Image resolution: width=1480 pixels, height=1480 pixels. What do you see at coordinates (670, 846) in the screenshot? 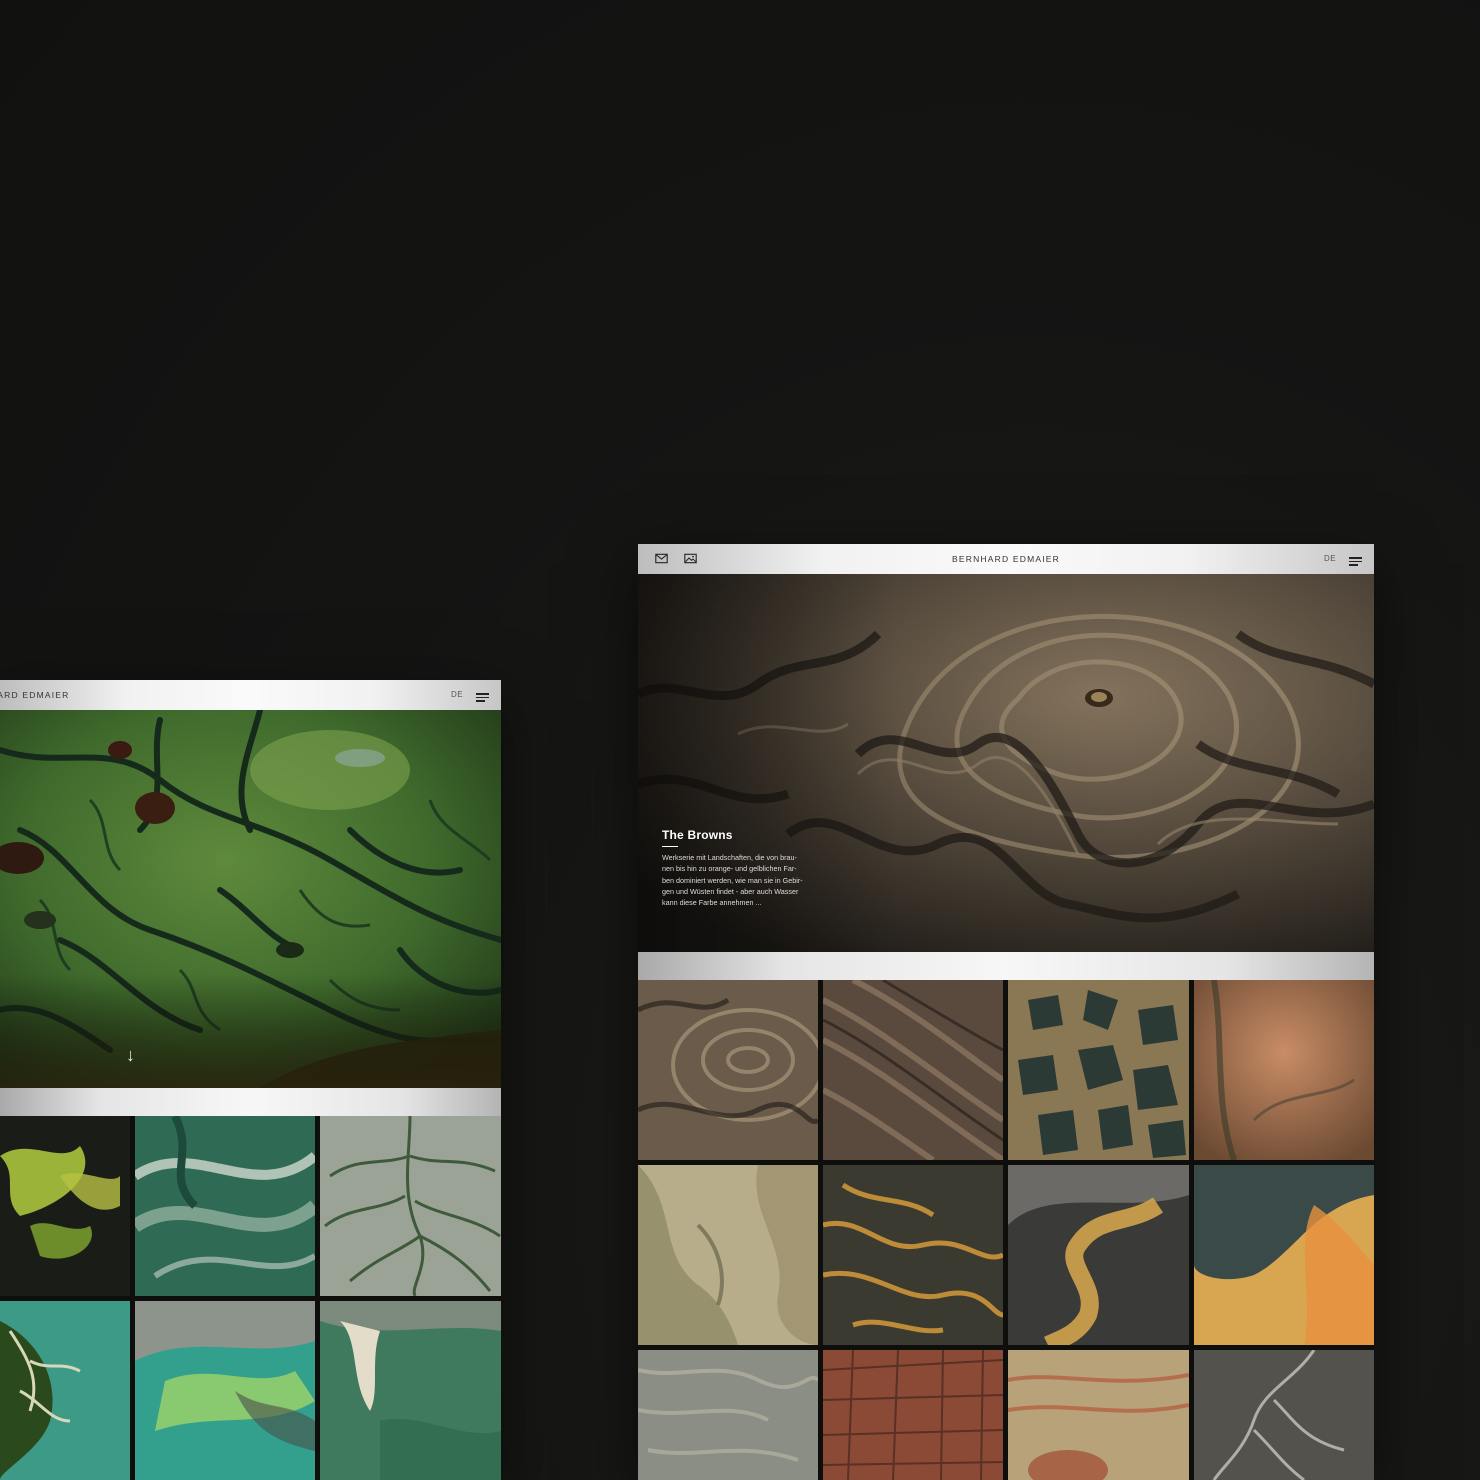
I see `hero-title-underline` at bounding box center [670, 846].